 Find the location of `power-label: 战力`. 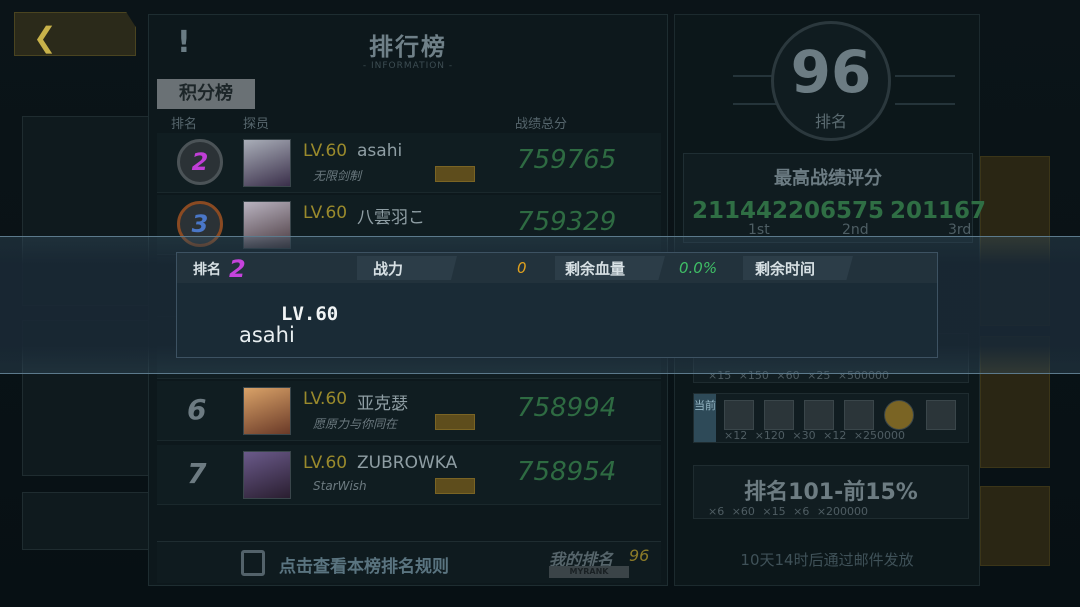

power-label: 战力 is located at coordinates (388, 269).